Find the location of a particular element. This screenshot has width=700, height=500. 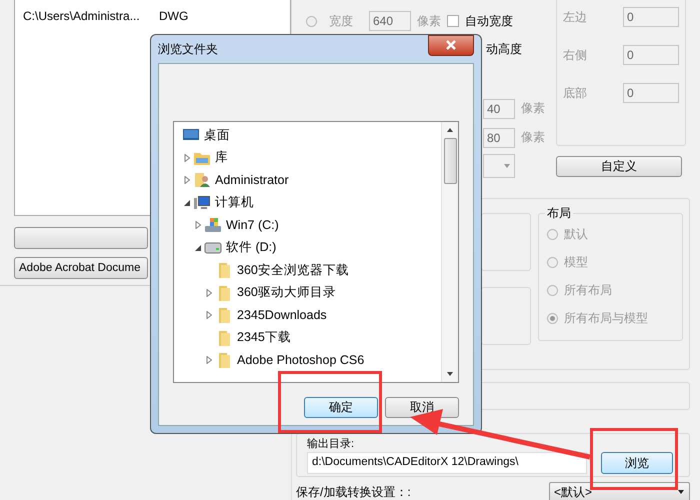

scroll-thumb is located at coordinates (450, 161).